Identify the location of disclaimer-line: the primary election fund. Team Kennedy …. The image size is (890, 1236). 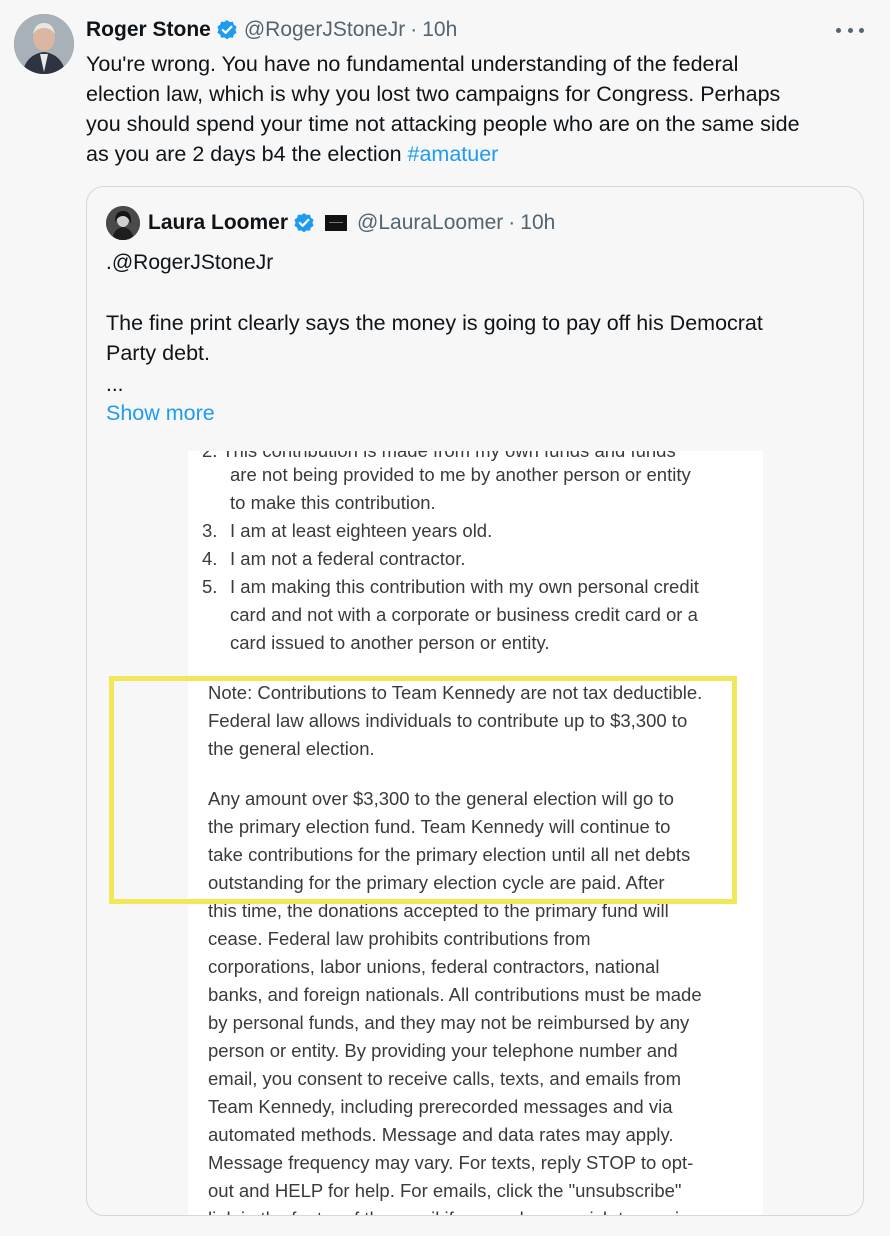
(439, 826).